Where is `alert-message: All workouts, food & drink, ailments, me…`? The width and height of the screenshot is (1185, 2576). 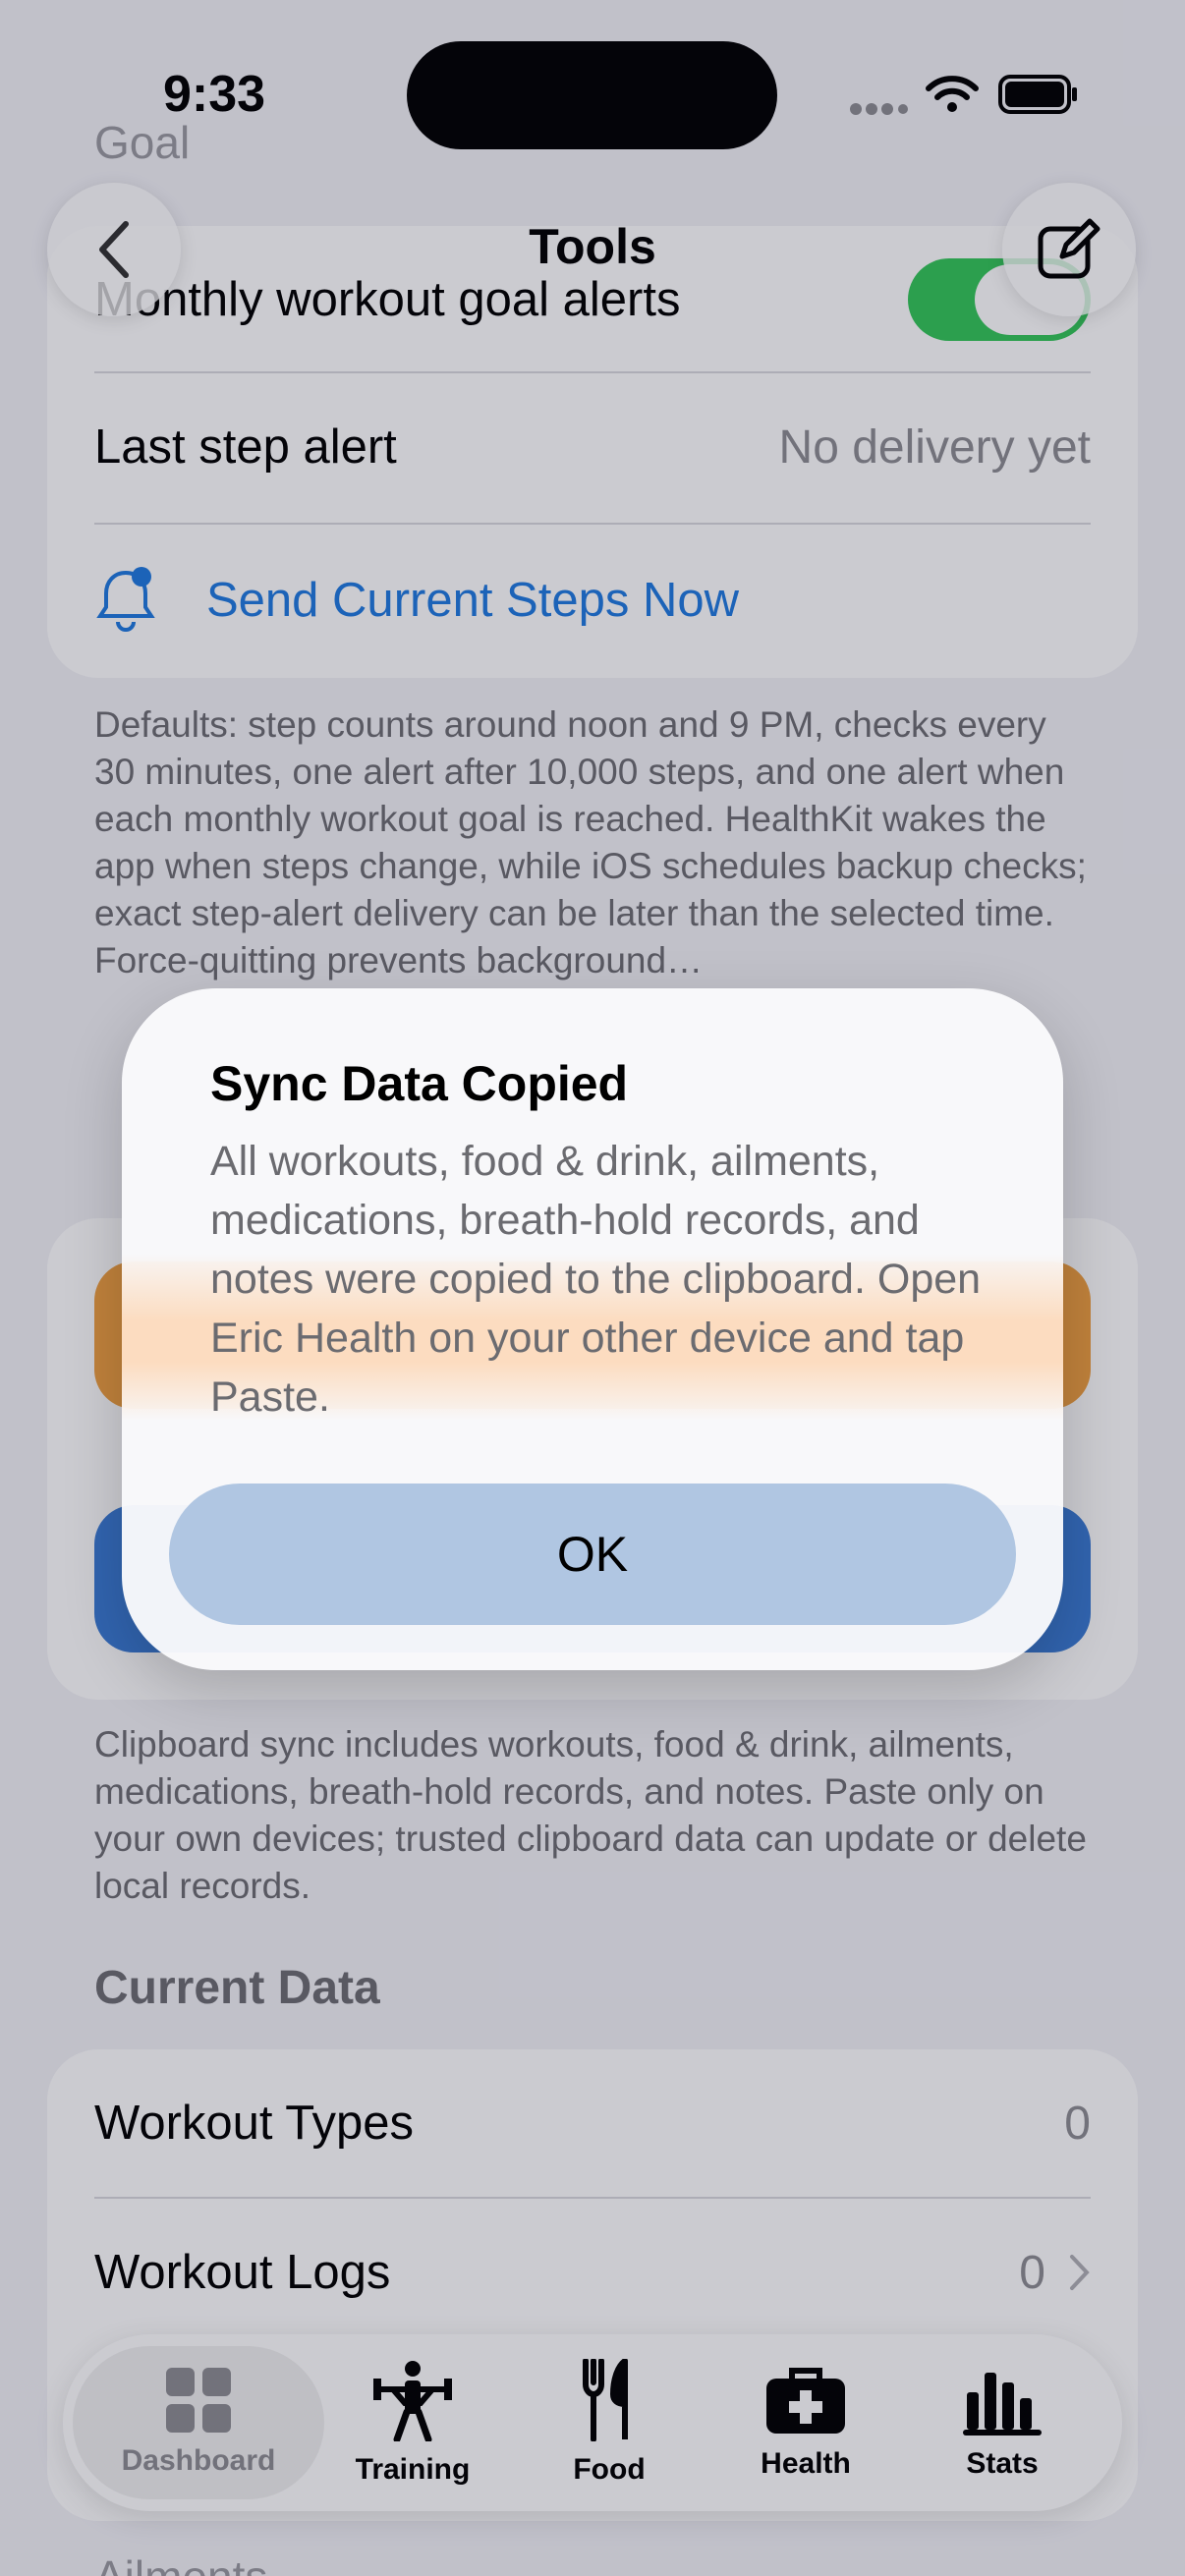
alert-message: All workouts, food & drink, ailments, me… is located at coordinates (596, 1279).